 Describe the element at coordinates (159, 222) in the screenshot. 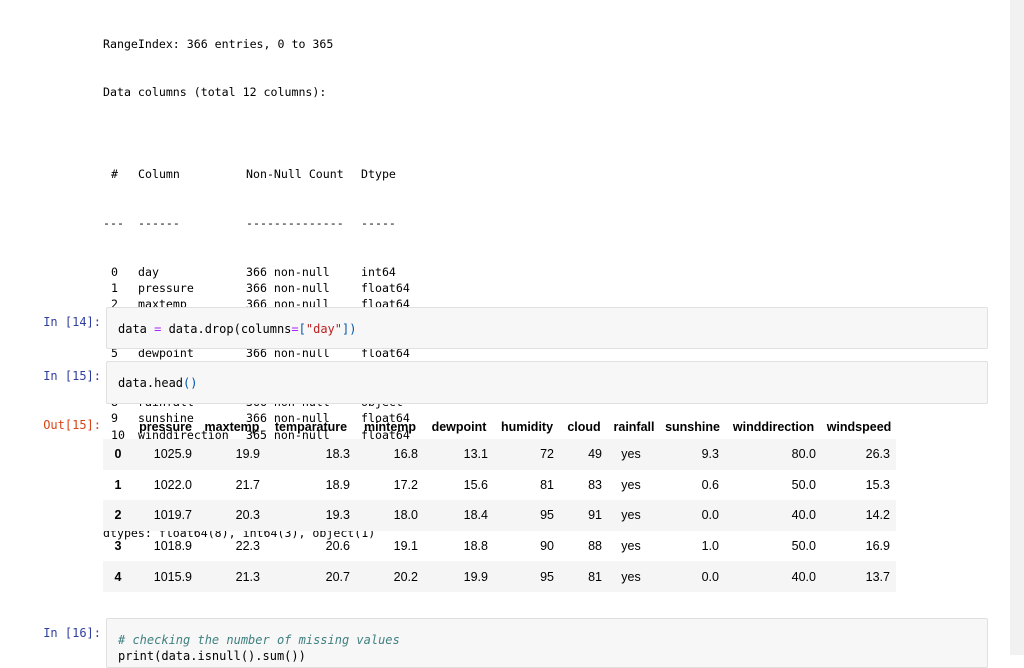

I see `info-sep-column: ------` at that location.